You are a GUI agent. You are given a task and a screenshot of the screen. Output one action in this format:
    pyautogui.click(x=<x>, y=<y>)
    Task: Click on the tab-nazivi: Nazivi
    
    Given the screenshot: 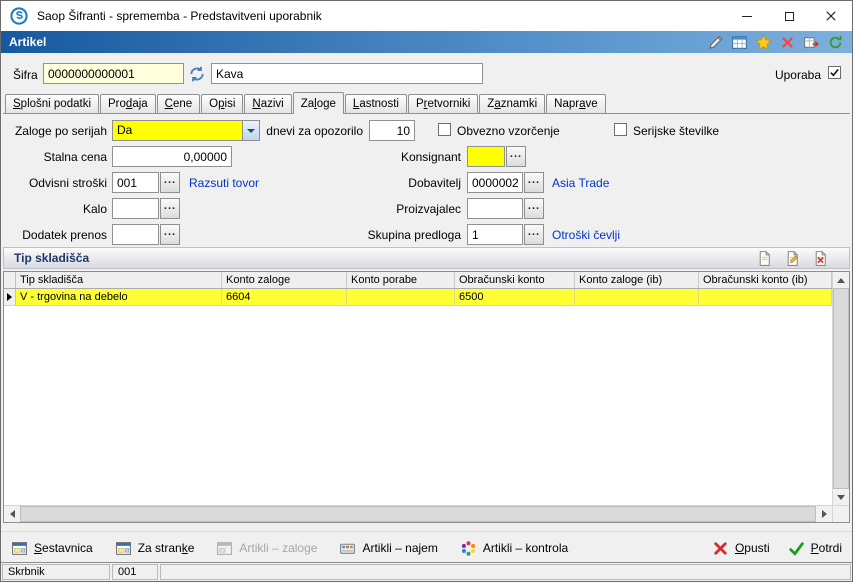 What is the action you would take?
    pyautogui.click(x=268, y=103)
    